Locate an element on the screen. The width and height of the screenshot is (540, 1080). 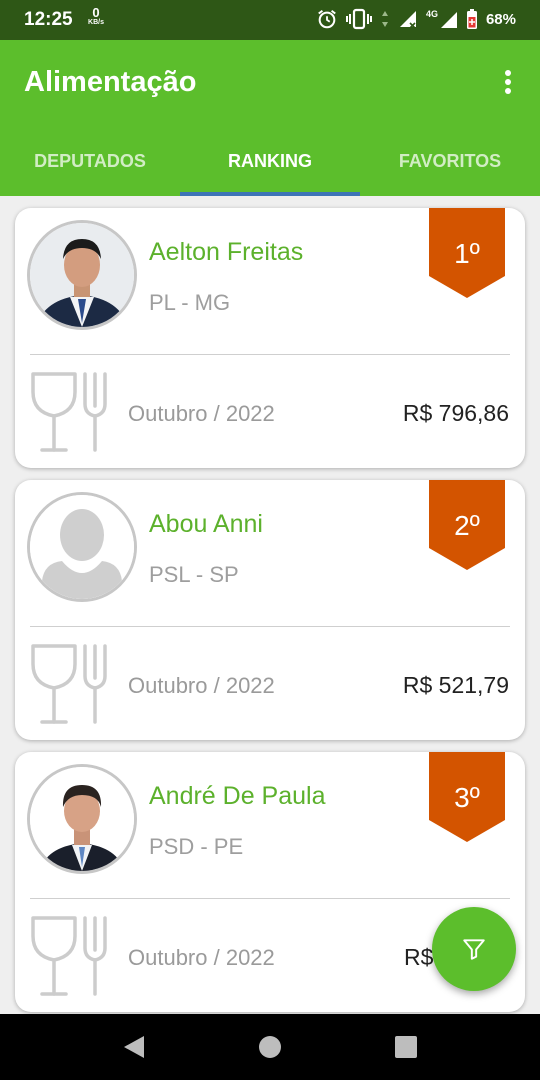
network-speed: 0 KB/s is located at coordinates (96, 16).